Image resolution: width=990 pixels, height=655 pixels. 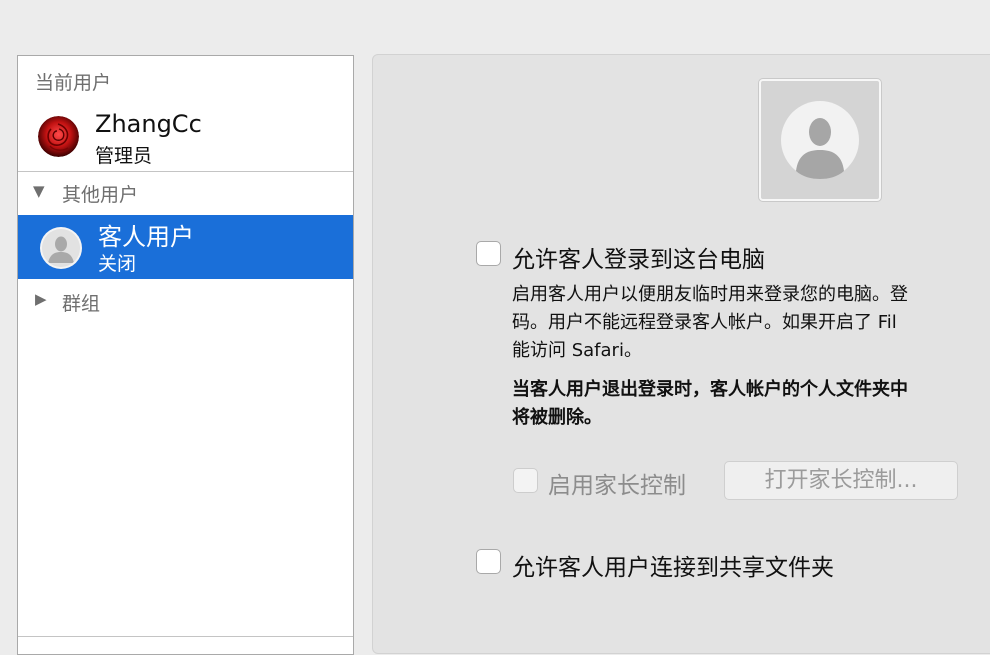 What do you see at coordinates (124, 156) in the screenshot?
I see `current-user-role: 管理员` at bounding box center [124, 156].